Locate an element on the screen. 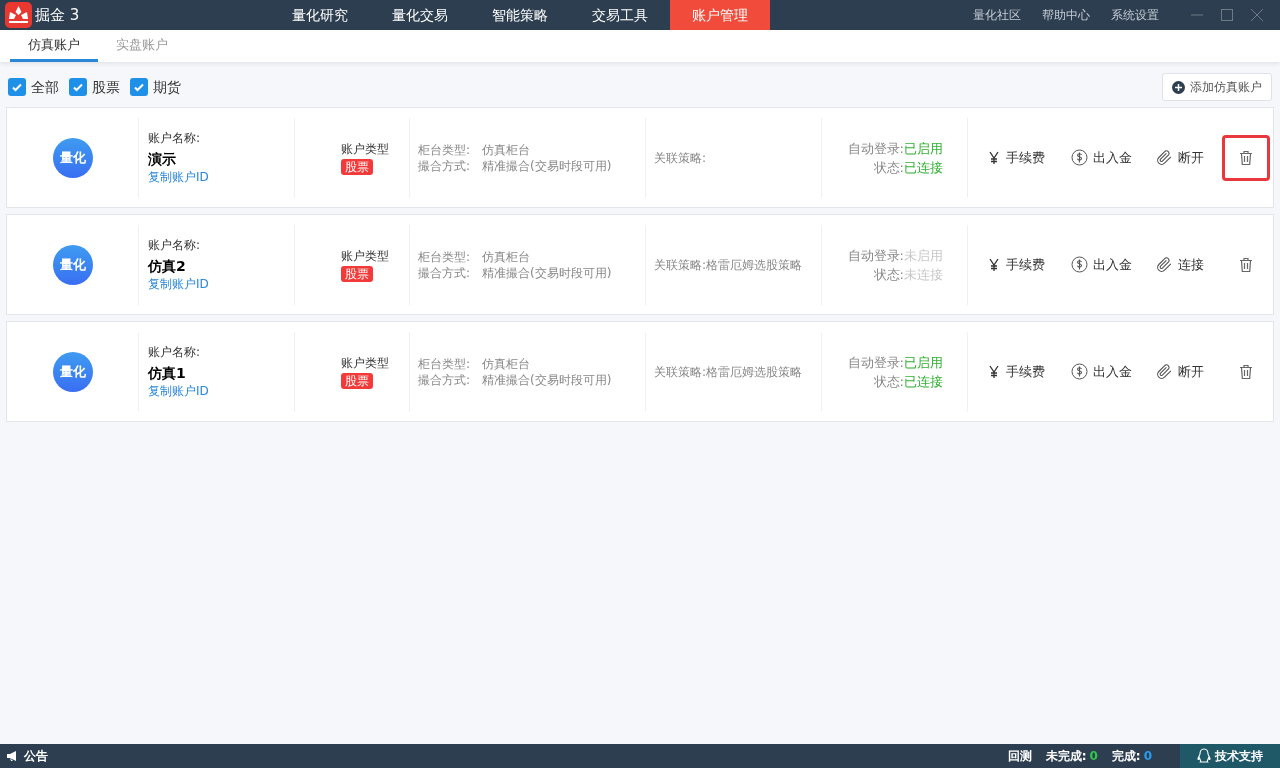 This screenshot has width=1280, height=768. filter-label: 期货 is located at coordinates (167, 87).